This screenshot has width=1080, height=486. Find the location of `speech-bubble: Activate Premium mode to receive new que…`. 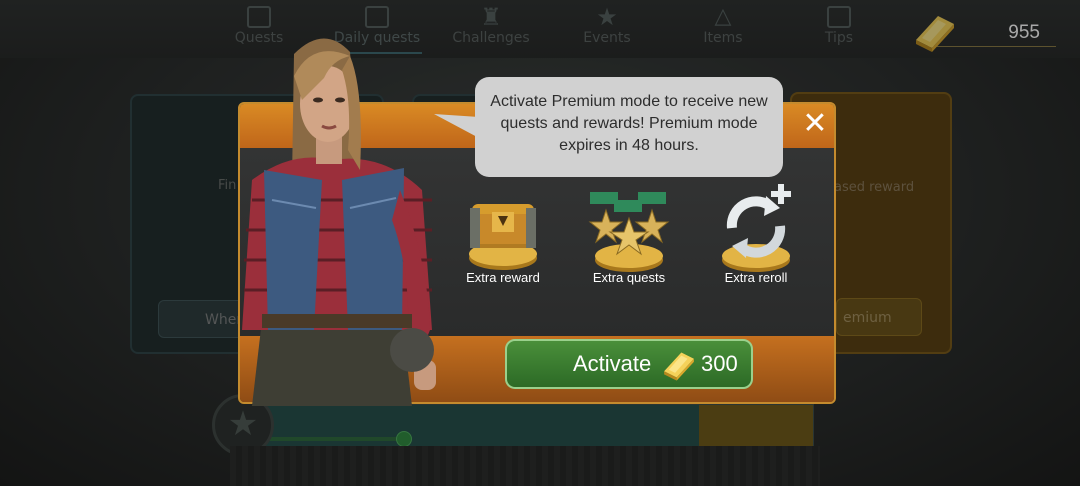

speech-bubble: Activate Premium mode to receive new que… is located at coordinates (629, 127).